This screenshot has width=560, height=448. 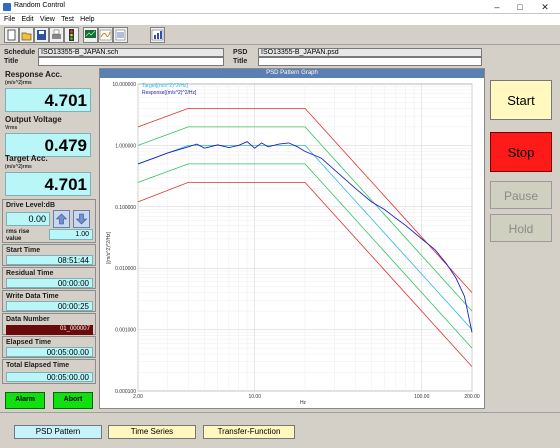 What do you see at coordinates (71, 35) in the screenshot?
I see `traffic-light-icon` at bounding box center [71, 35].